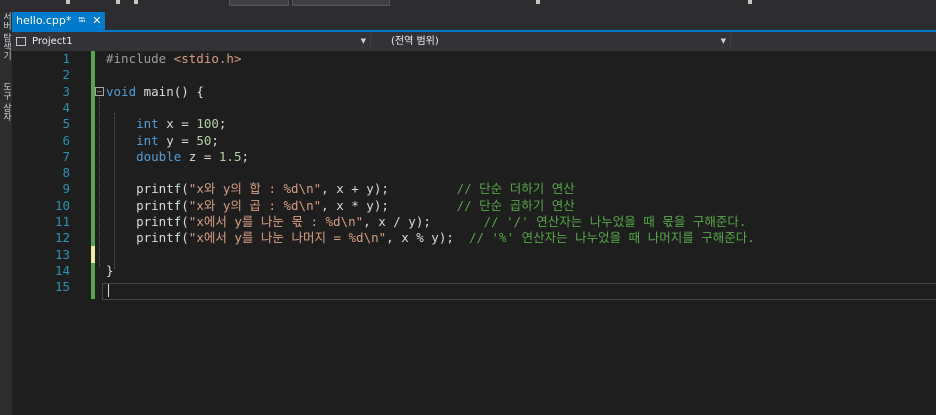  What do you see at coordinates (81, 21) in the screenshot?
I see `pin-icon: ⭾` at bounding box center [81, 21].